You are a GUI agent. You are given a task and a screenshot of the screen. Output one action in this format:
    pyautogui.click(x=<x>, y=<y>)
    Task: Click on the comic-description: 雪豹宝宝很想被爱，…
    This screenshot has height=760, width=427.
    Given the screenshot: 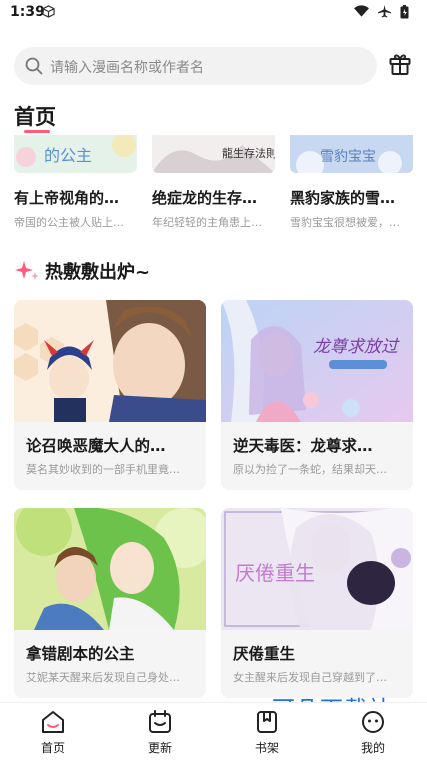 What is the action you would take?
    pyautogui.click(x=345, y=222)
    